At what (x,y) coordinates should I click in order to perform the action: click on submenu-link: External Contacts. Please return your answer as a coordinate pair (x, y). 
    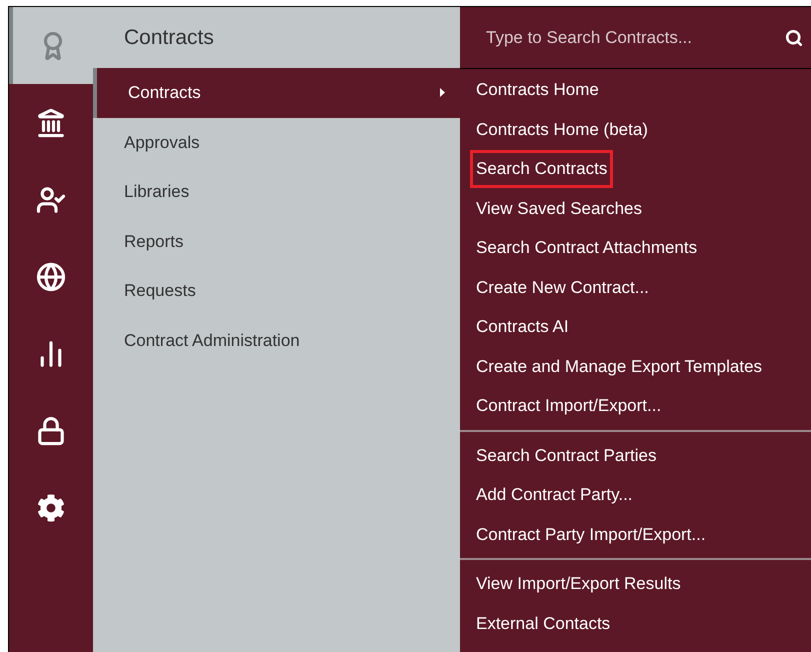
    Looking at the image, I should click on (543, 623).